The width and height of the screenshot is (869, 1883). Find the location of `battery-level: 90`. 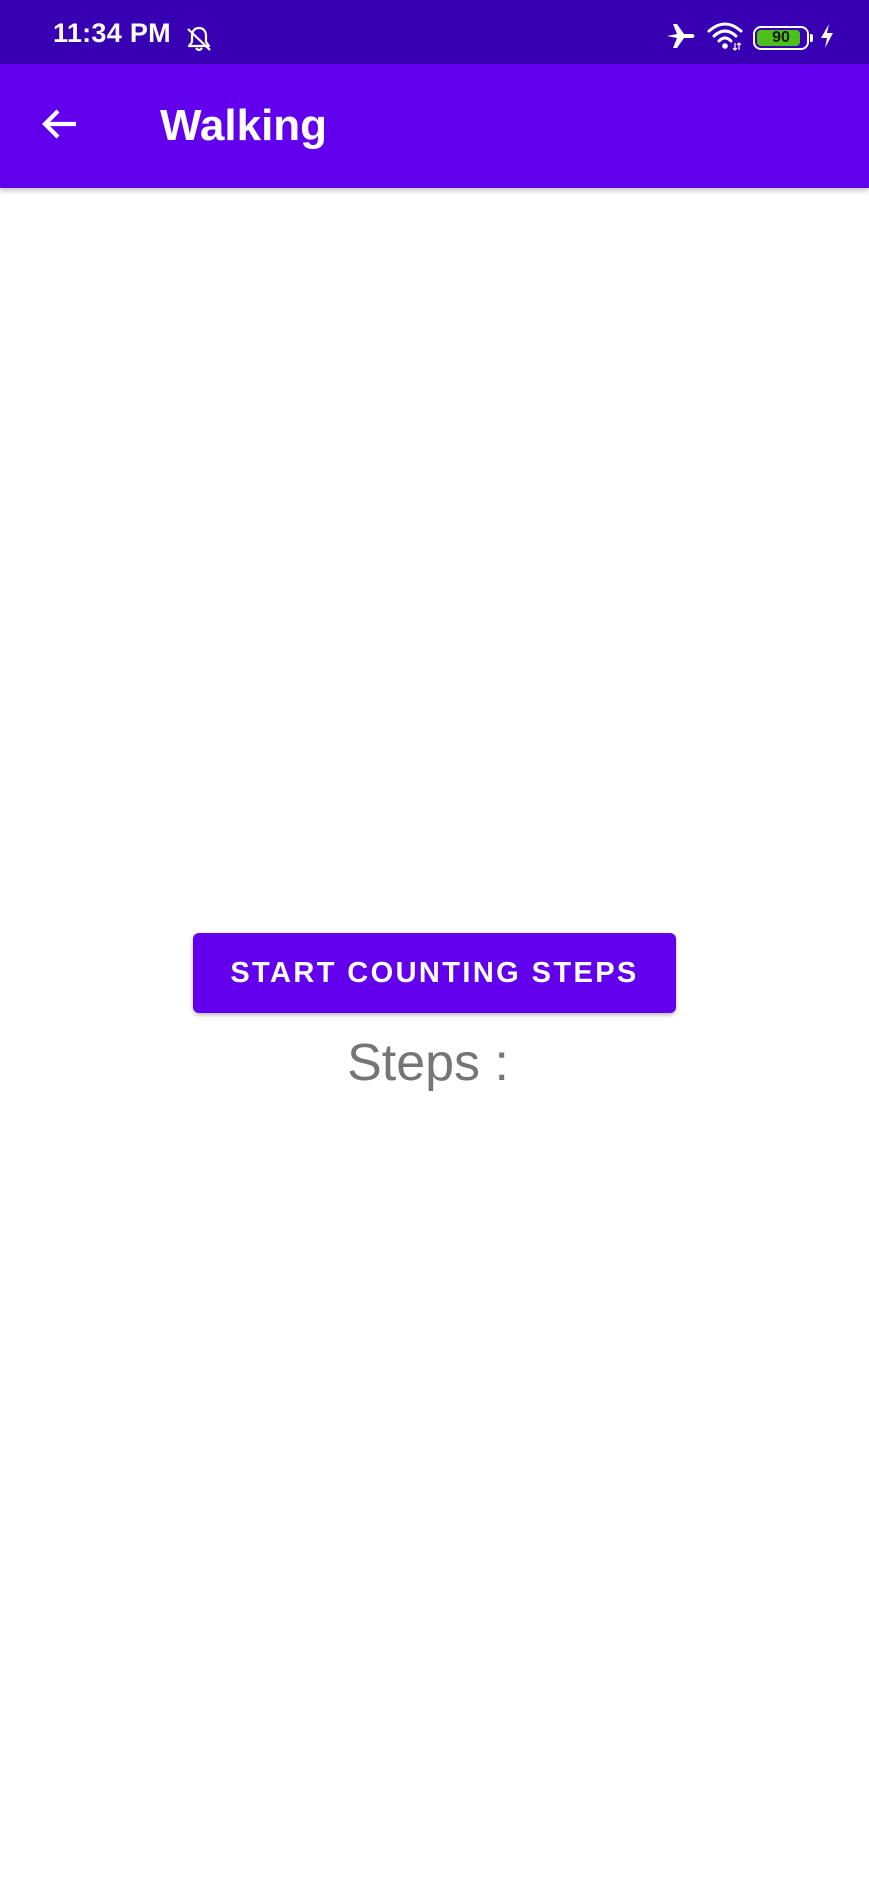

battery-level: 90 is located at coordinates (781, 37).